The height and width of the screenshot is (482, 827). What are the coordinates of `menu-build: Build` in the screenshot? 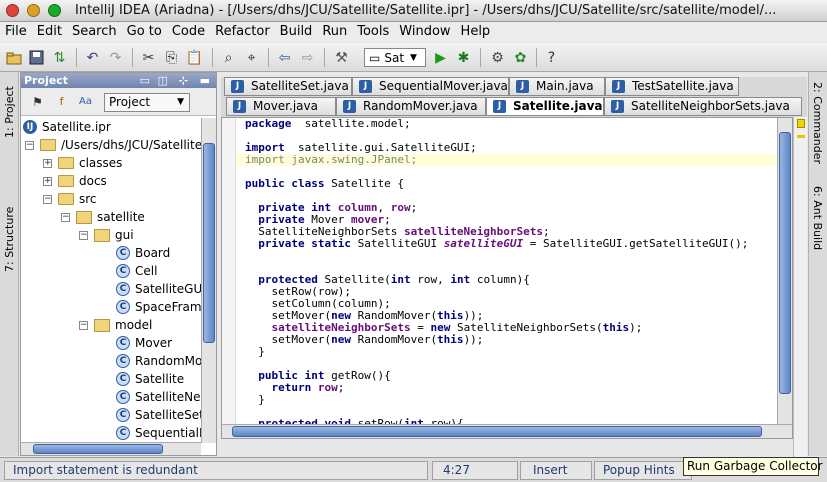 It's located at (296, 32).